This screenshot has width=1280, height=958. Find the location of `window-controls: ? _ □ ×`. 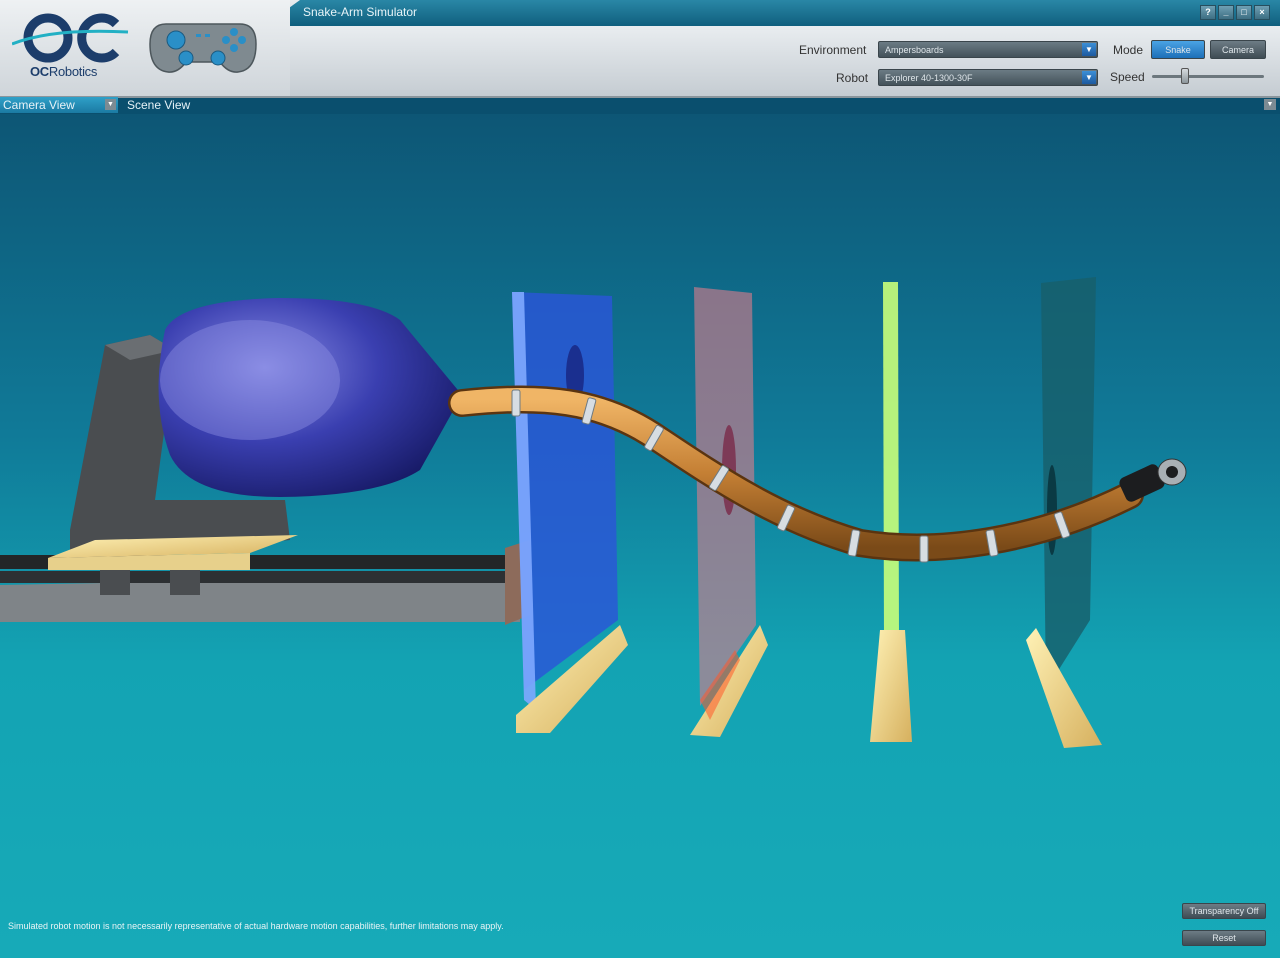

window-controls: ? _ □ × is located at coordinates (1235, 12).